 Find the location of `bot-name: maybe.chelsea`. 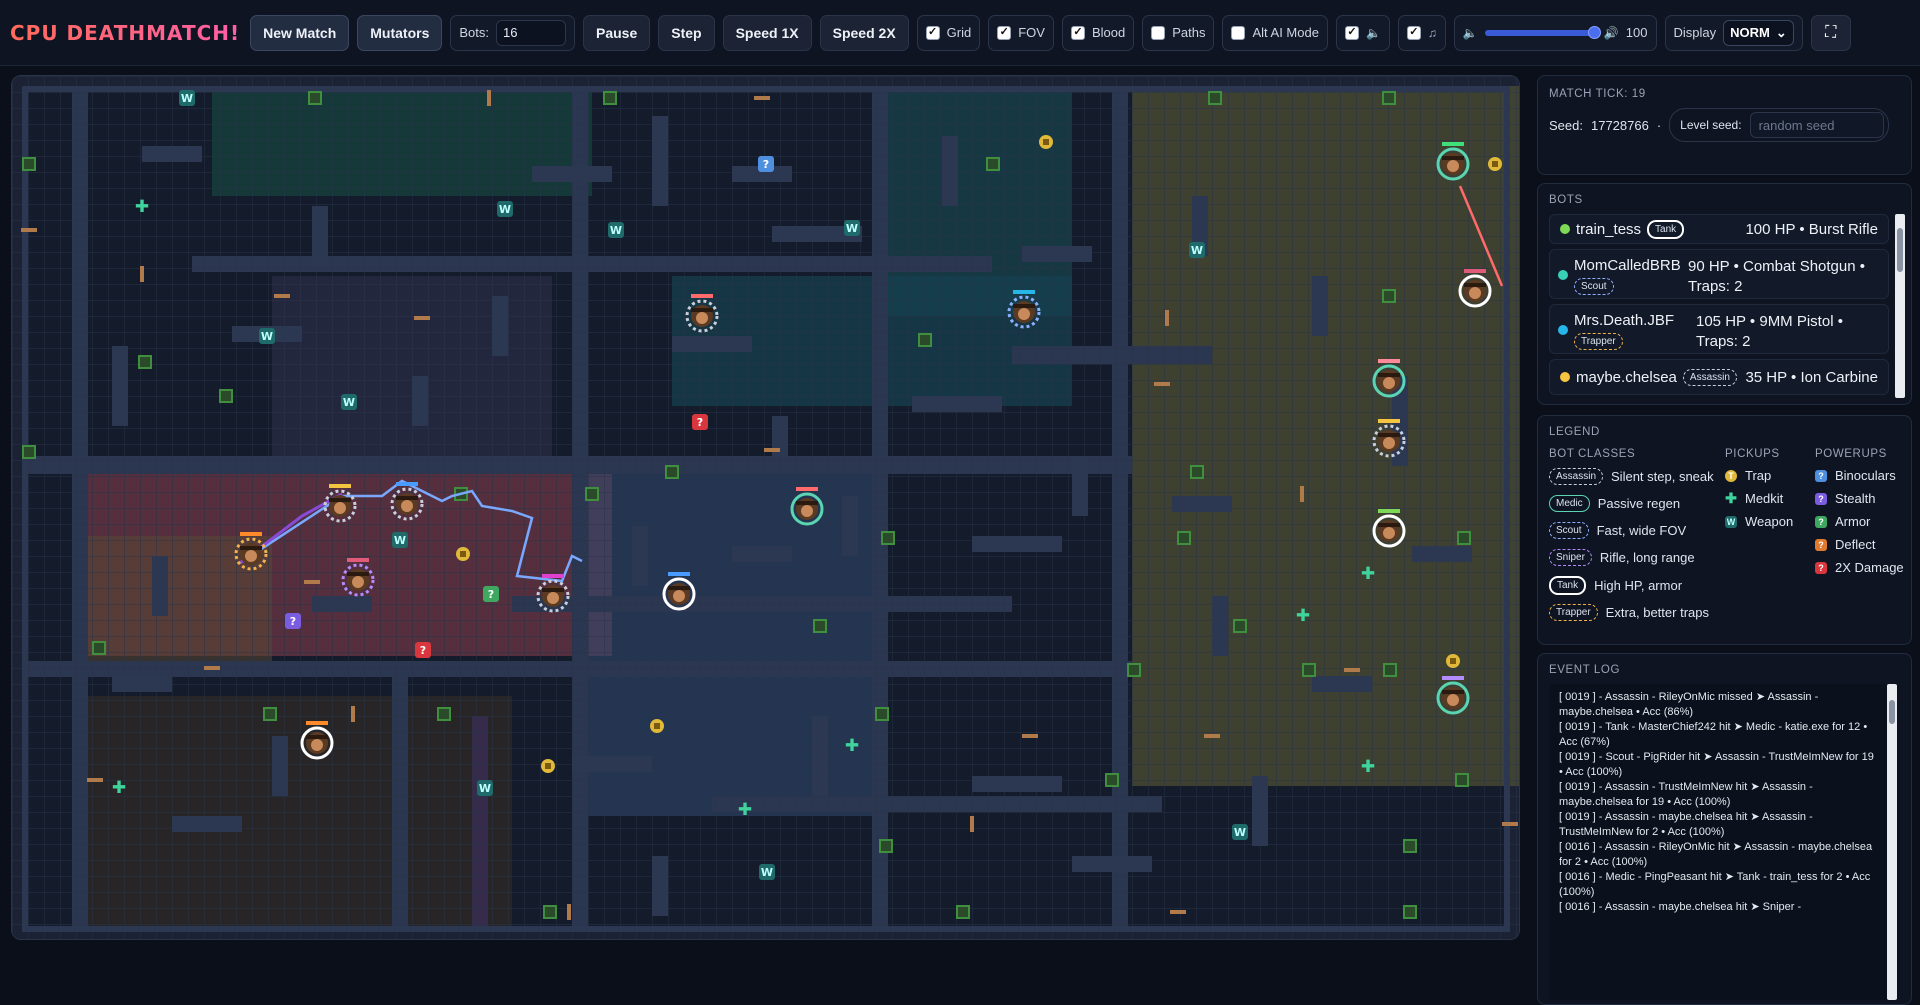

bot-name: maybe.chelsea is located at coordinates (1626, 377).